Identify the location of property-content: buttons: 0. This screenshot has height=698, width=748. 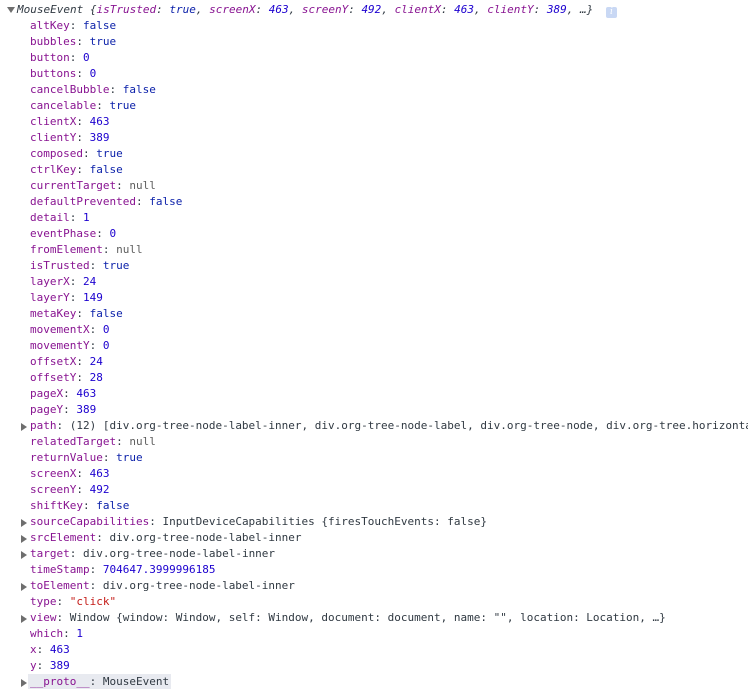
(63, 73).